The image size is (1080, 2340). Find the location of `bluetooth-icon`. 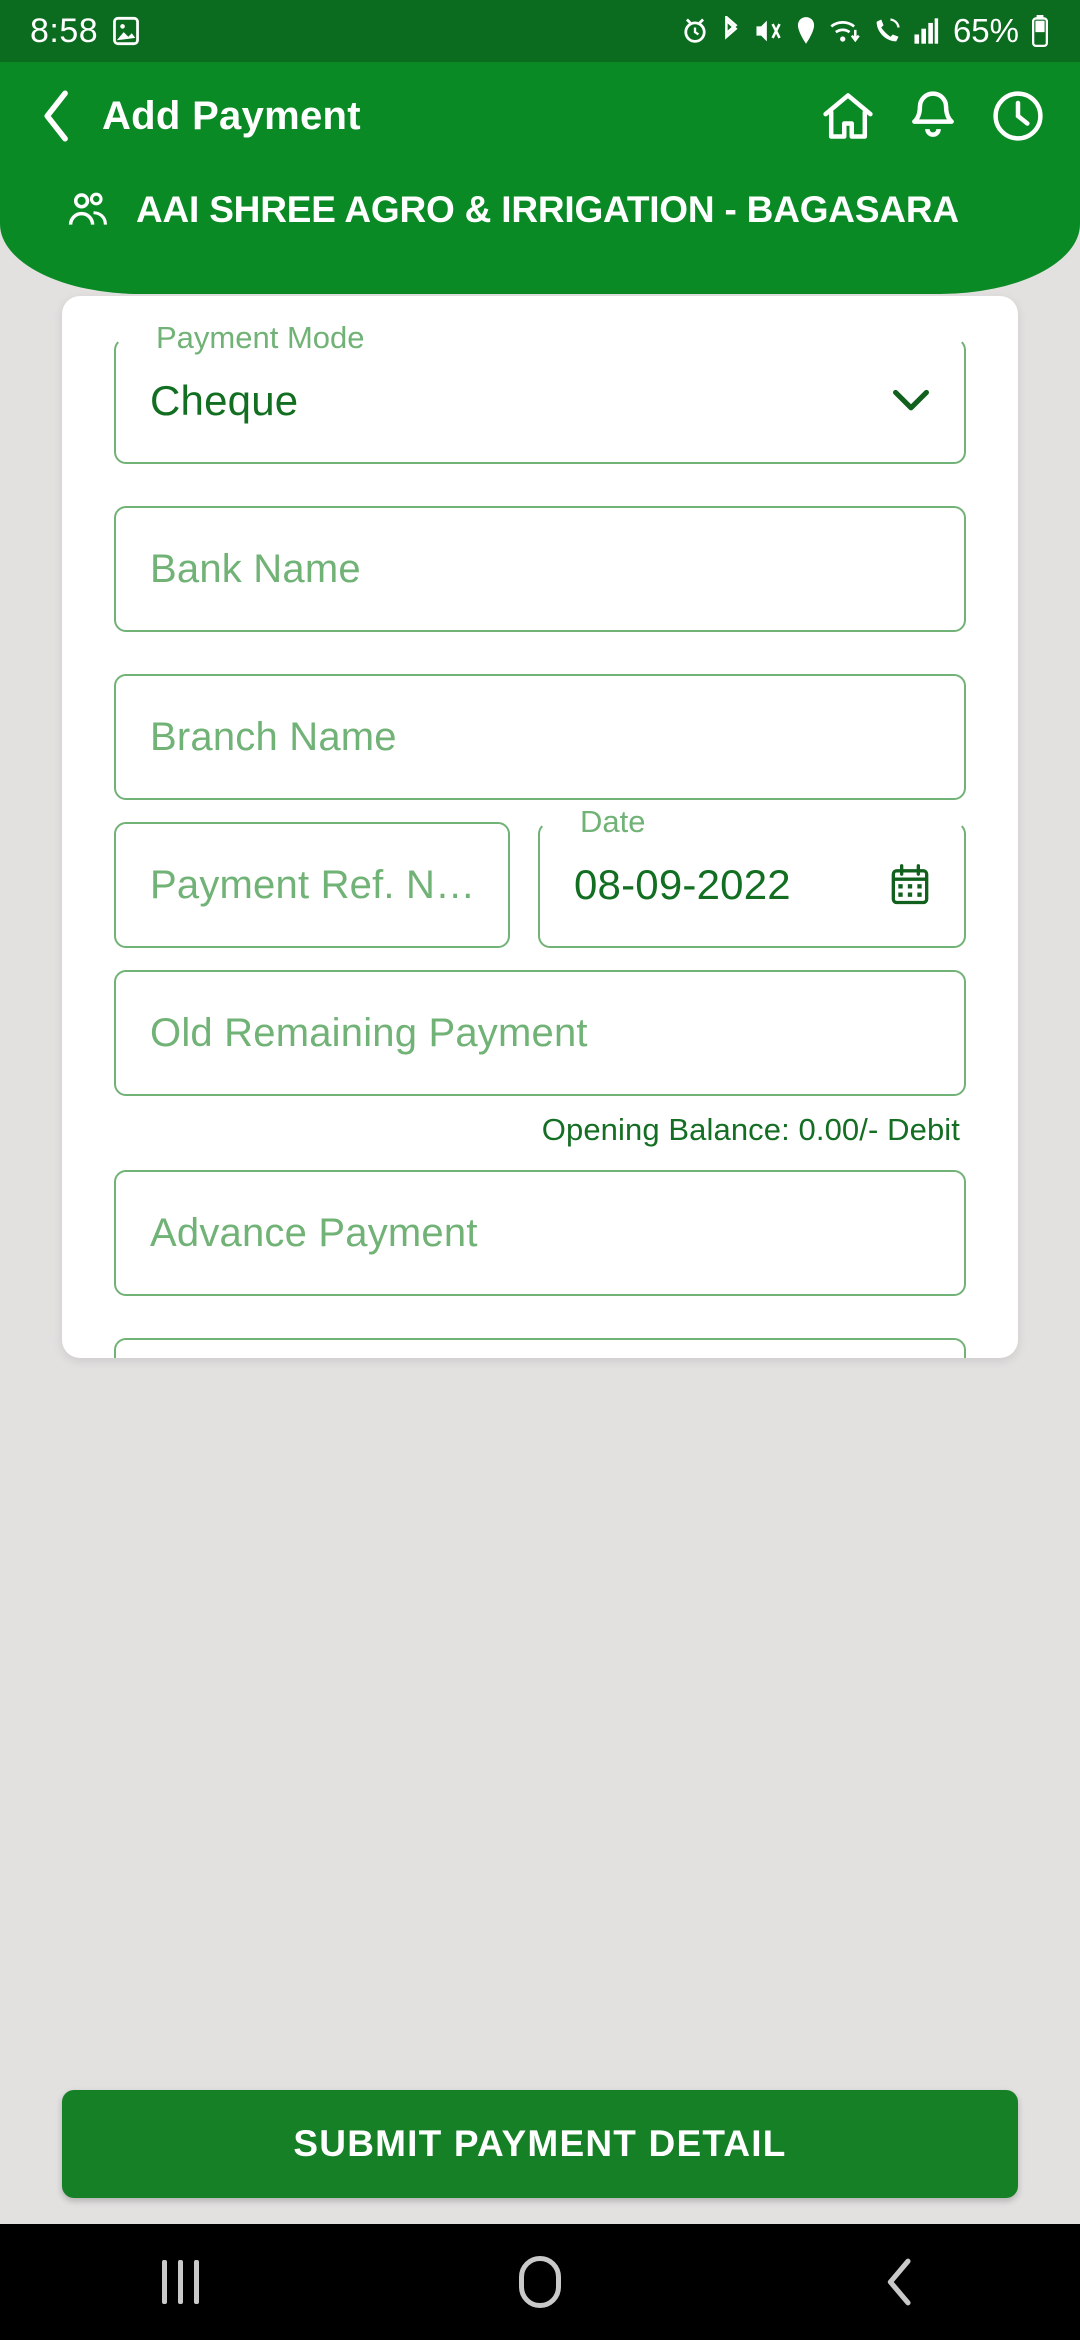

bluetooth-icon is located at coordinates (731, 28).